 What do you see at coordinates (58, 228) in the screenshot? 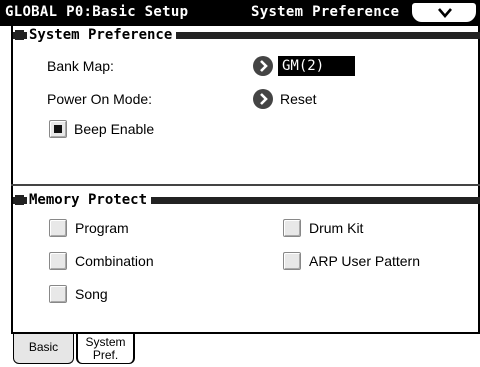
I see `program-protect-checkbox` at bounding box center [58, 228].